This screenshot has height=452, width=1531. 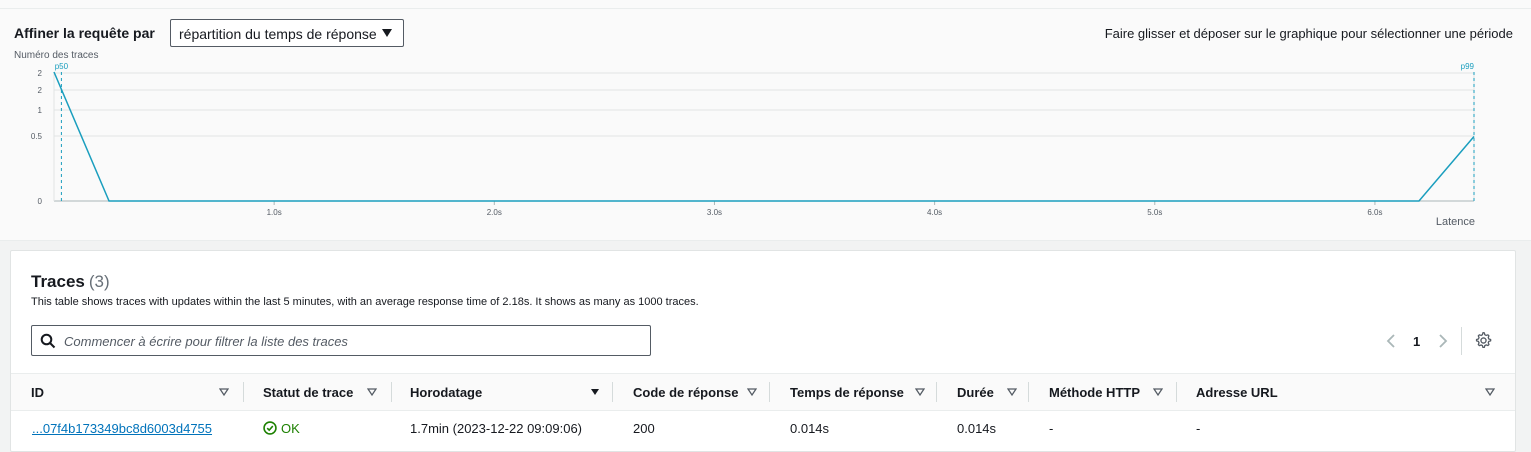 I want to click on chart-xlabel: Latence, so click(x=1455, y=222).